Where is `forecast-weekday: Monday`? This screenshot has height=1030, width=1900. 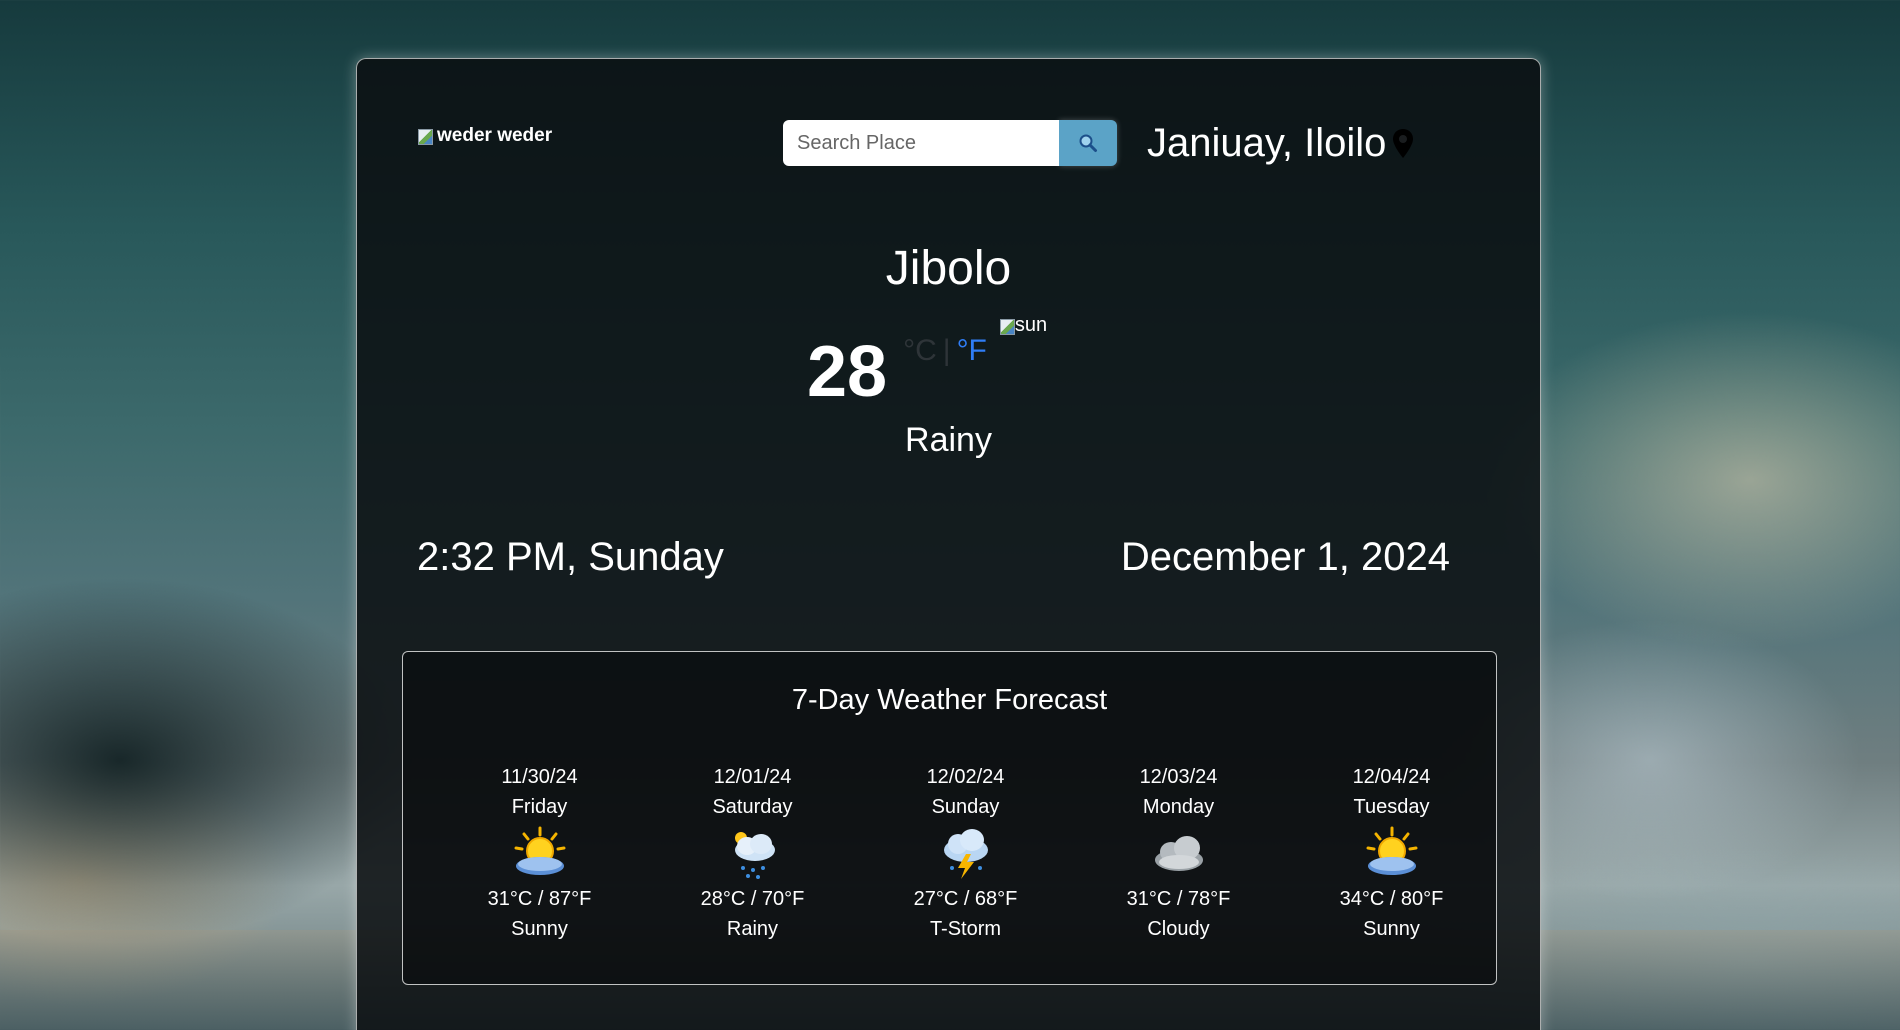 forecast-weekday: Monday is located at coordinates (1178, 807).